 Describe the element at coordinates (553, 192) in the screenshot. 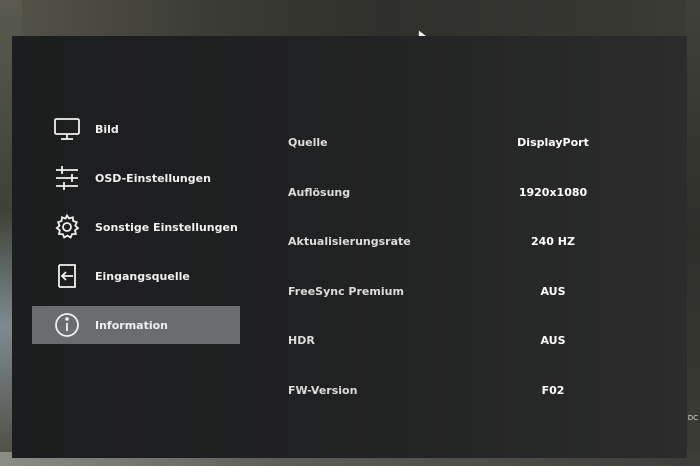

I see `info-value: 1920x1080` at that location.